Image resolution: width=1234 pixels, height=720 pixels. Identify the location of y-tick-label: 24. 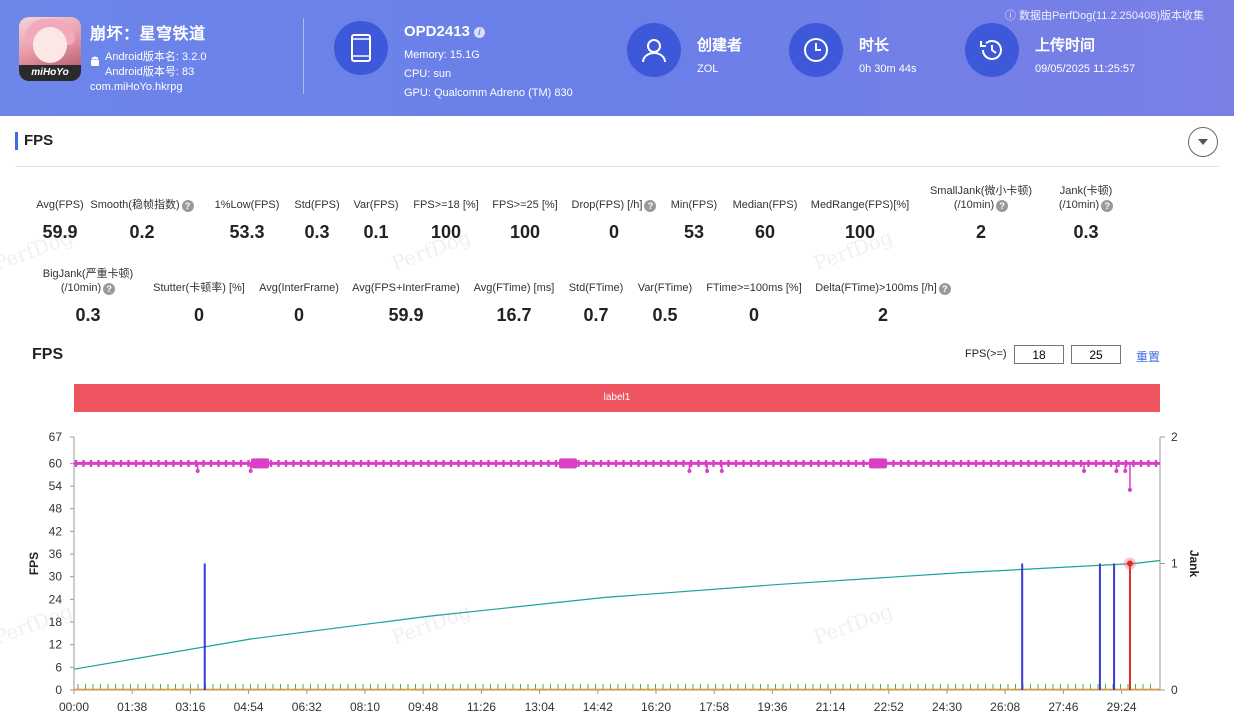
(56, 599).